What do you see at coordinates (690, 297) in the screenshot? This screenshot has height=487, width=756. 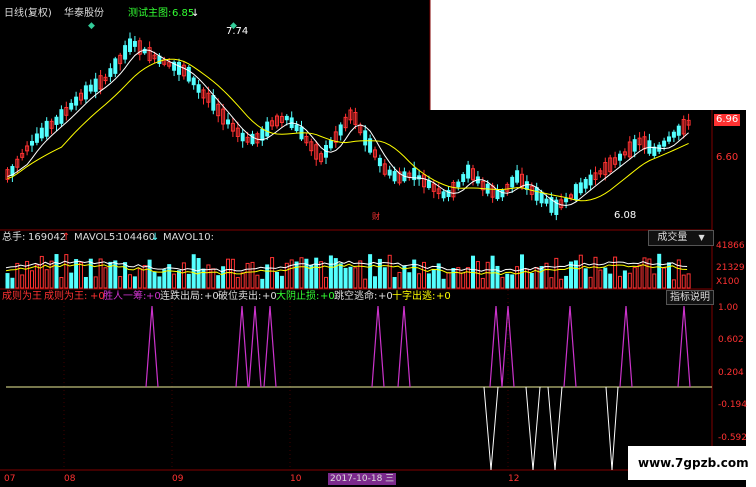 I see `indicator-help-button: 指标说明` at bounding box center [690, 297].